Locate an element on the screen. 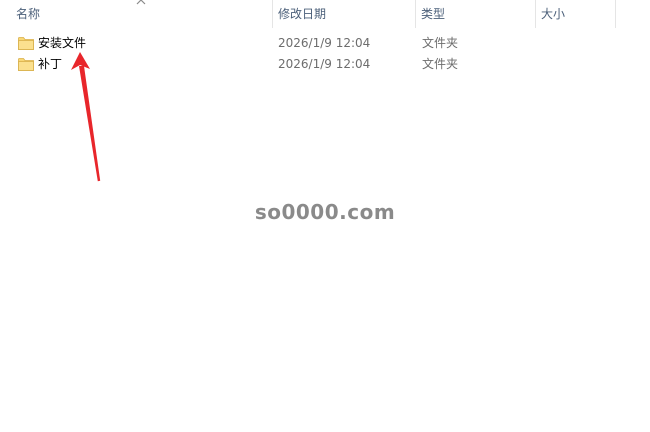 The height and width of the screenshot is (432, 650). column-header-name-label: 名称 is located at coordinates (28, 14).